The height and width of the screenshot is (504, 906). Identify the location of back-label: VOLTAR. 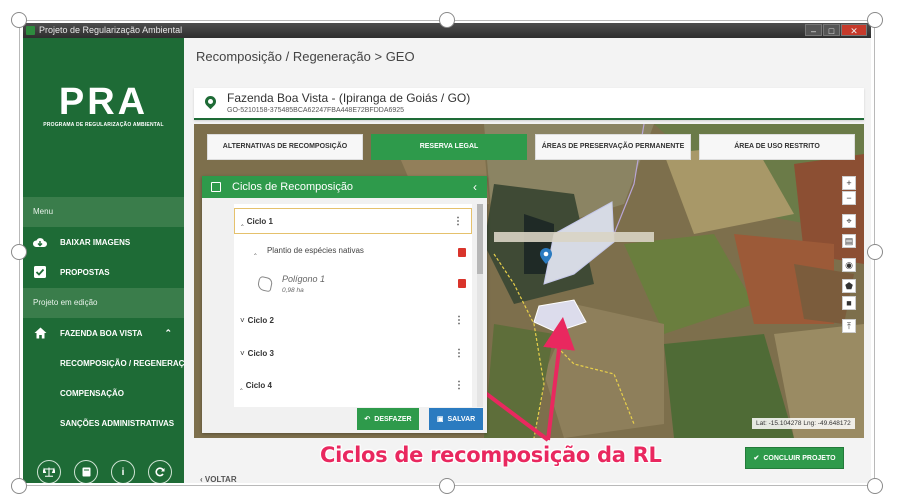
(220, 479).